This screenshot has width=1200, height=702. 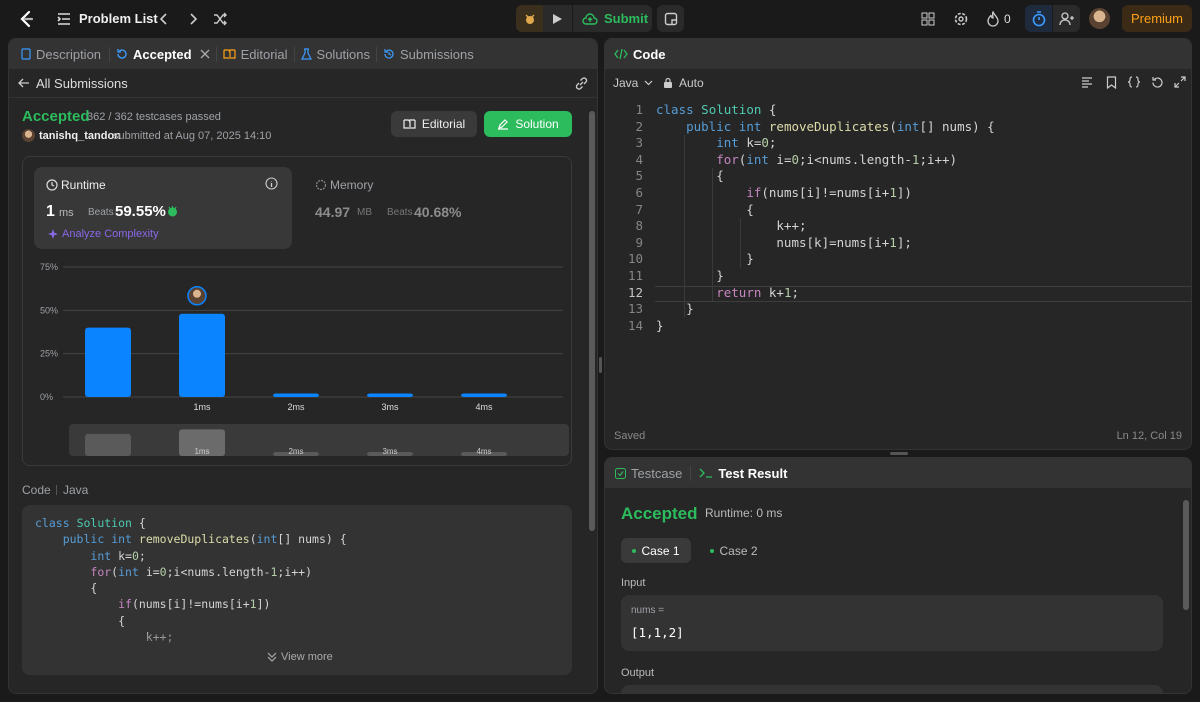 What do you see at coordinates (670, 18) in the screenshot?
I see `notes-icon` at bounding box center [670, 18].